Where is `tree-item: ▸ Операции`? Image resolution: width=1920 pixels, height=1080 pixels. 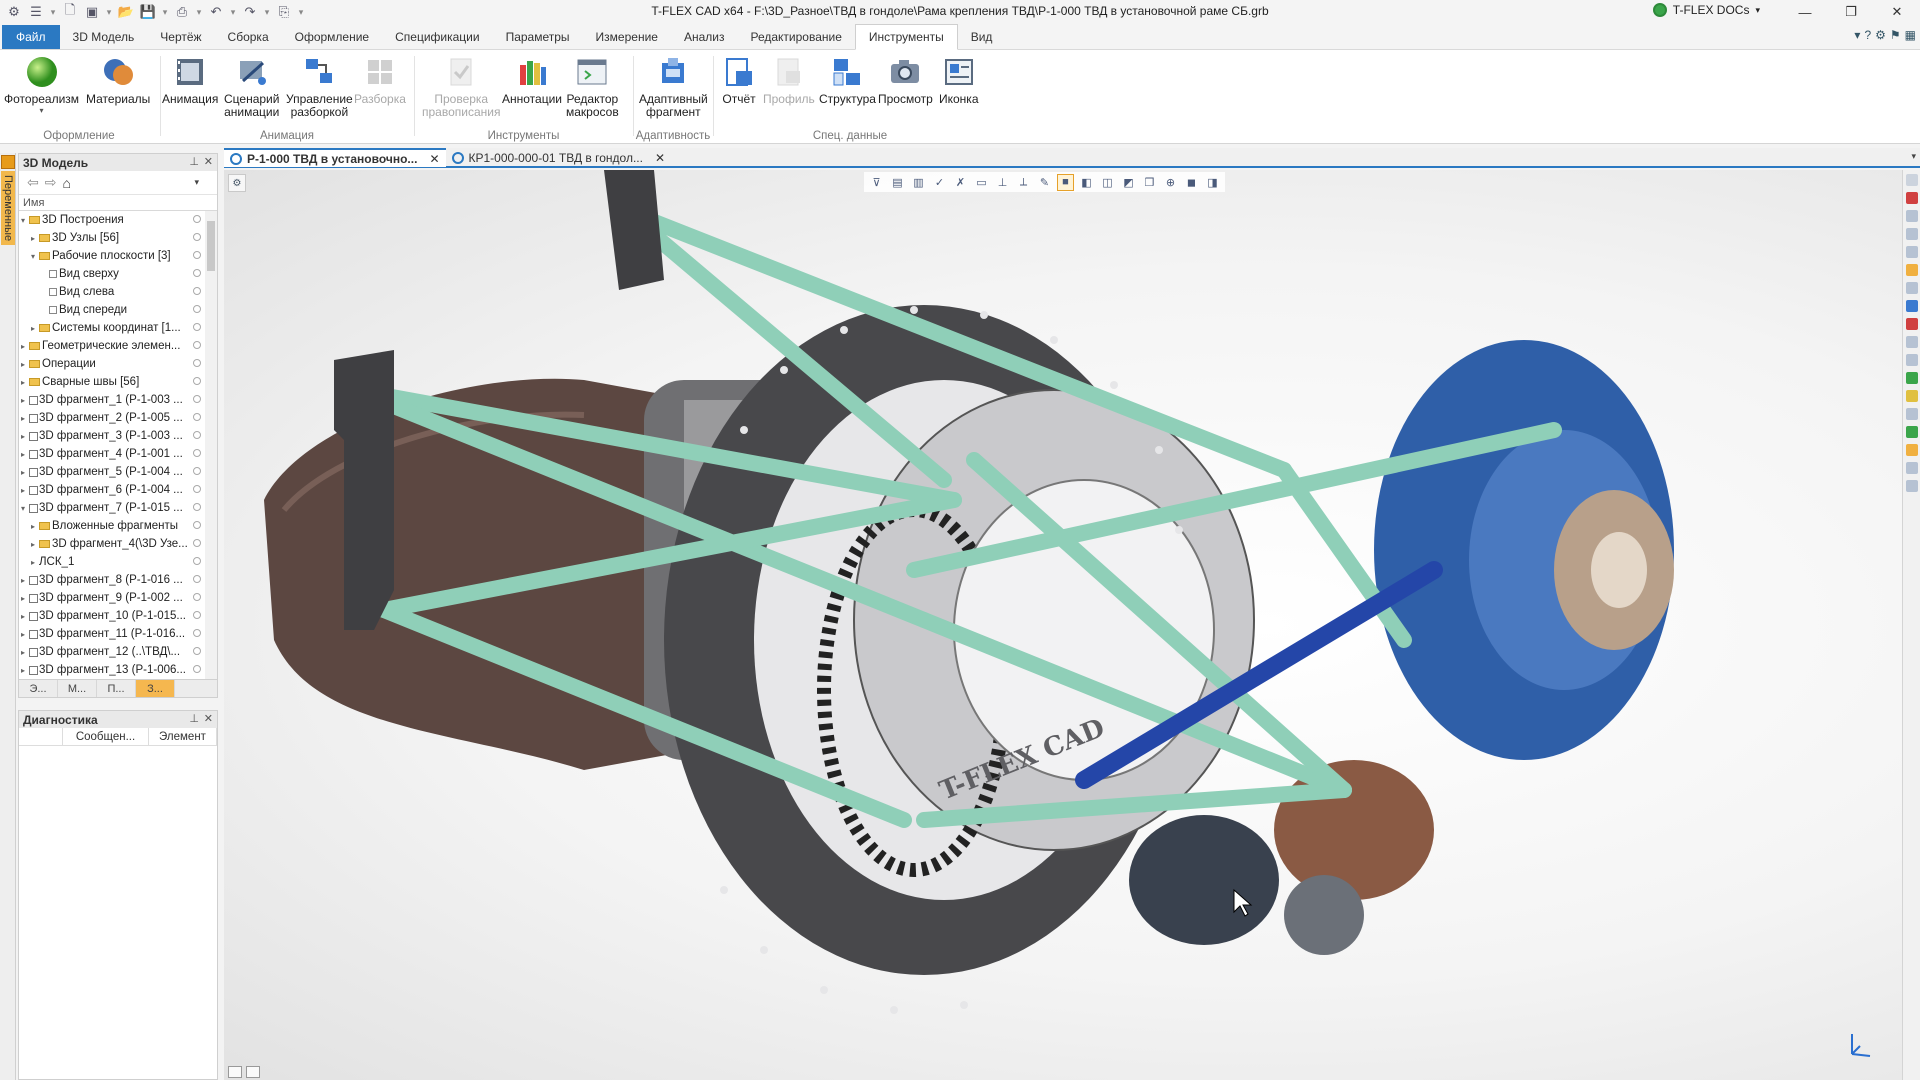 tree-item: ▸ Операции is located at coordinates (118, 364).